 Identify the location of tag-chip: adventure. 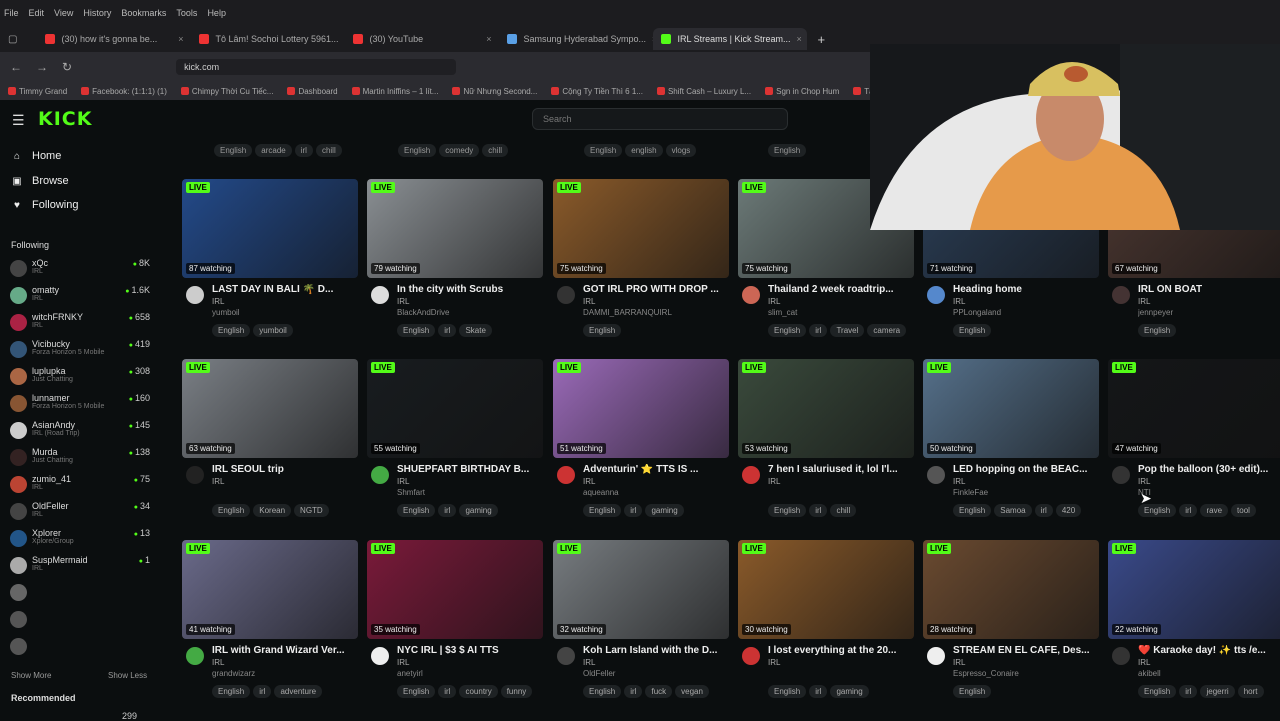
(298, 691).